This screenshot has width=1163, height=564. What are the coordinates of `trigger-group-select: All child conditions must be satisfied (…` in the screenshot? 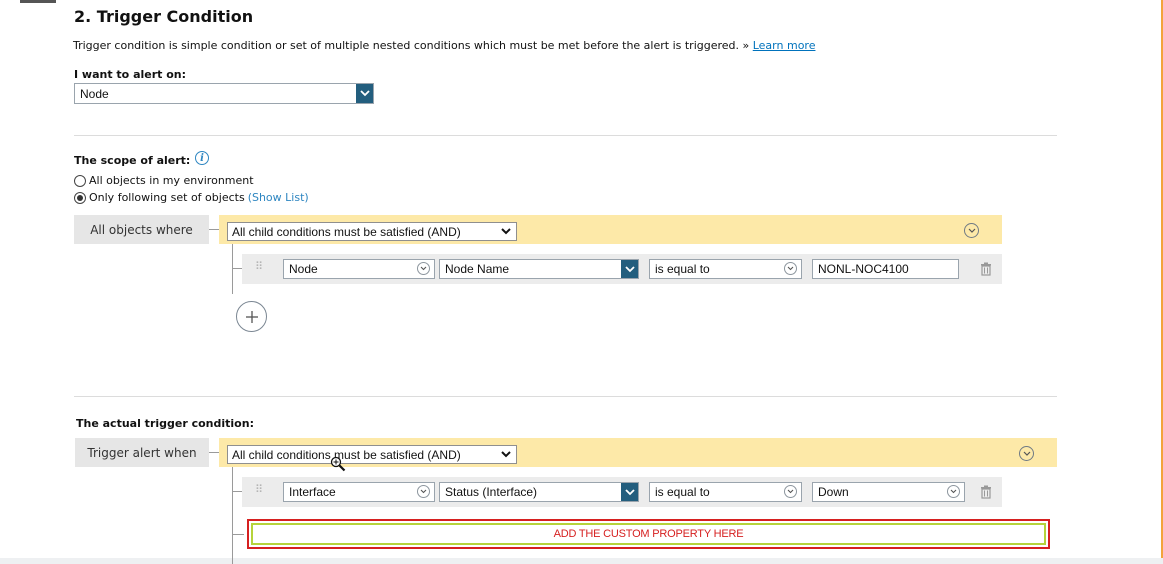 It's located at (372, 454).